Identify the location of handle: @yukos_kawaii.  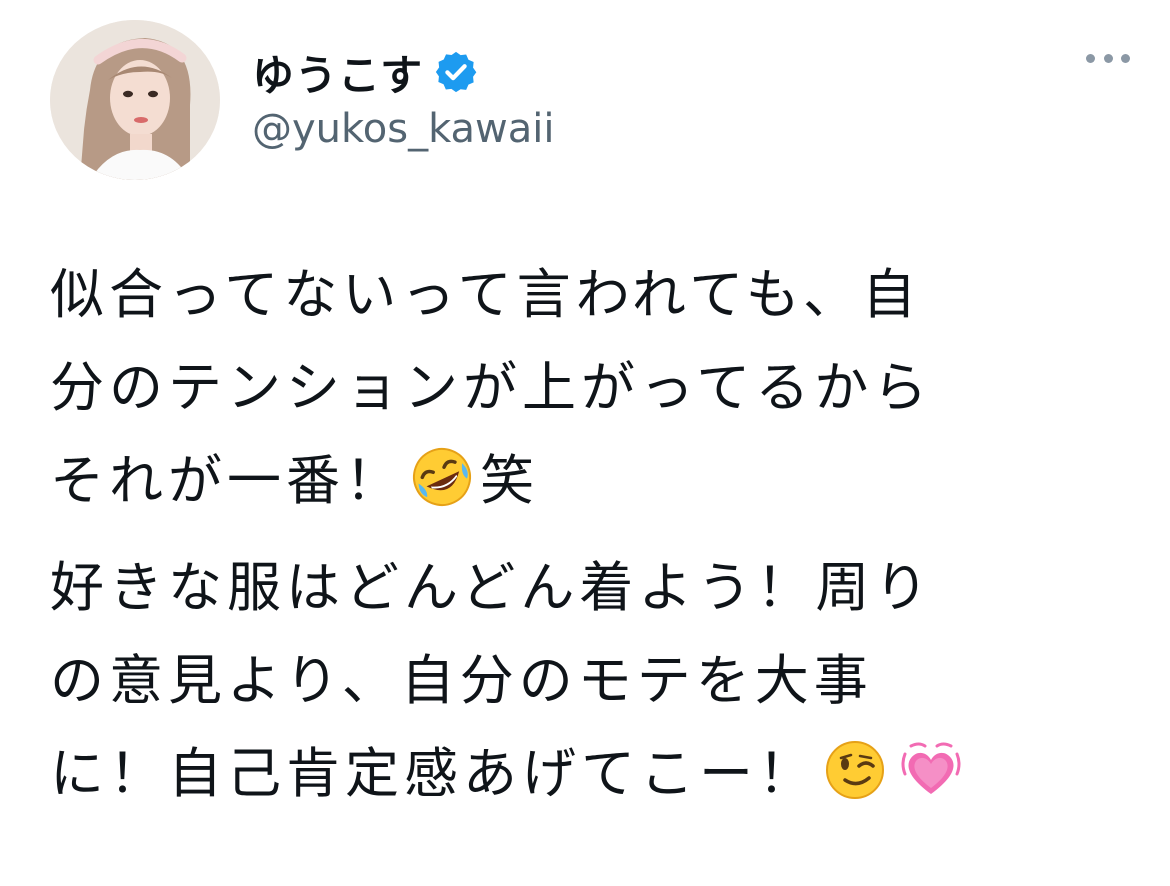
(403, 129).